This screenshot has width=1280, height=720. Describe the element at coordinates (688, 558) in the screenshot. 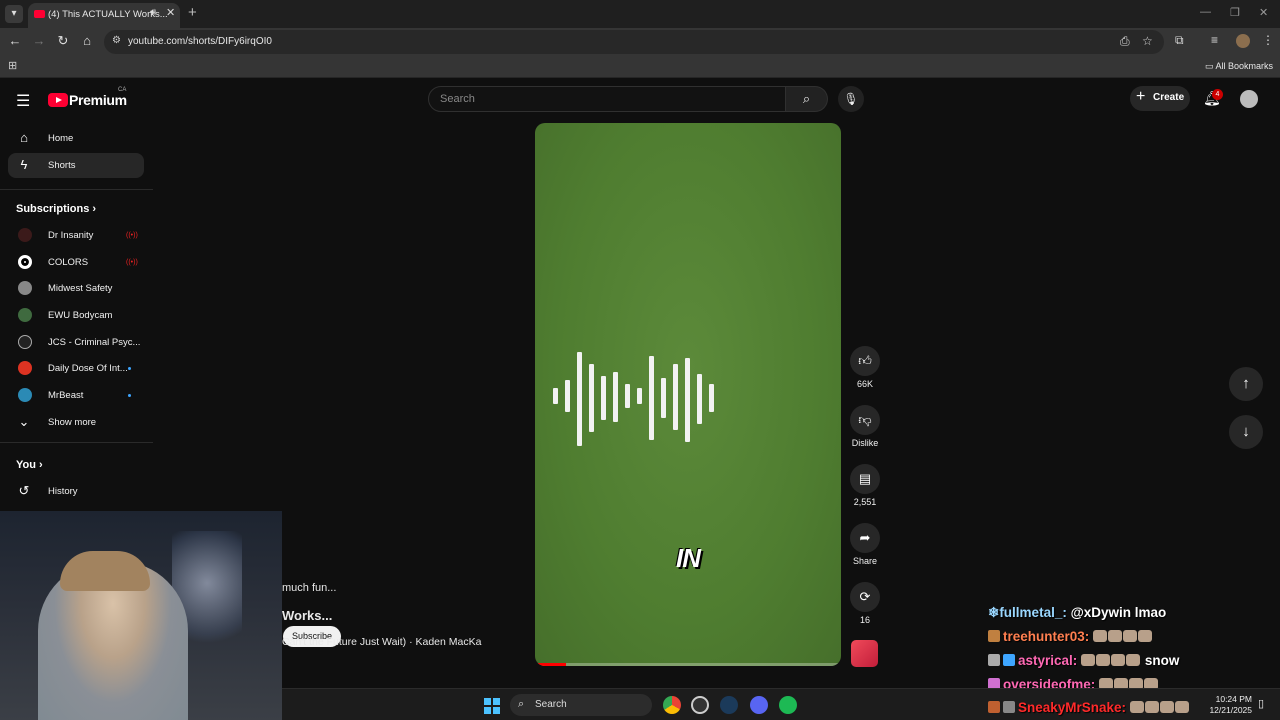

I see `video-caption: IN` at that location.